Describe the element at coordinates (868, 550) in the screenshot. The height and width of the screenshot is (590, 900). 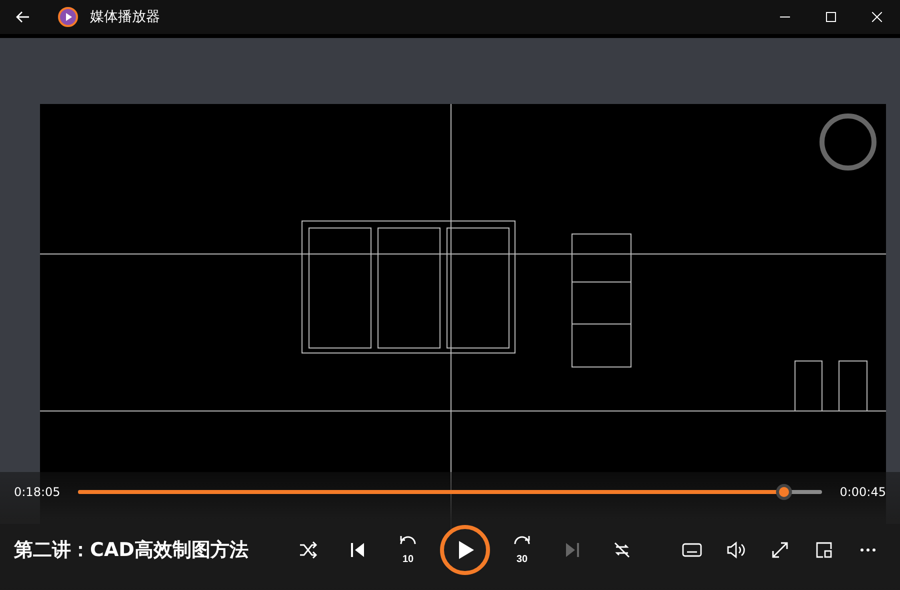
I see `more-icon` at that location.